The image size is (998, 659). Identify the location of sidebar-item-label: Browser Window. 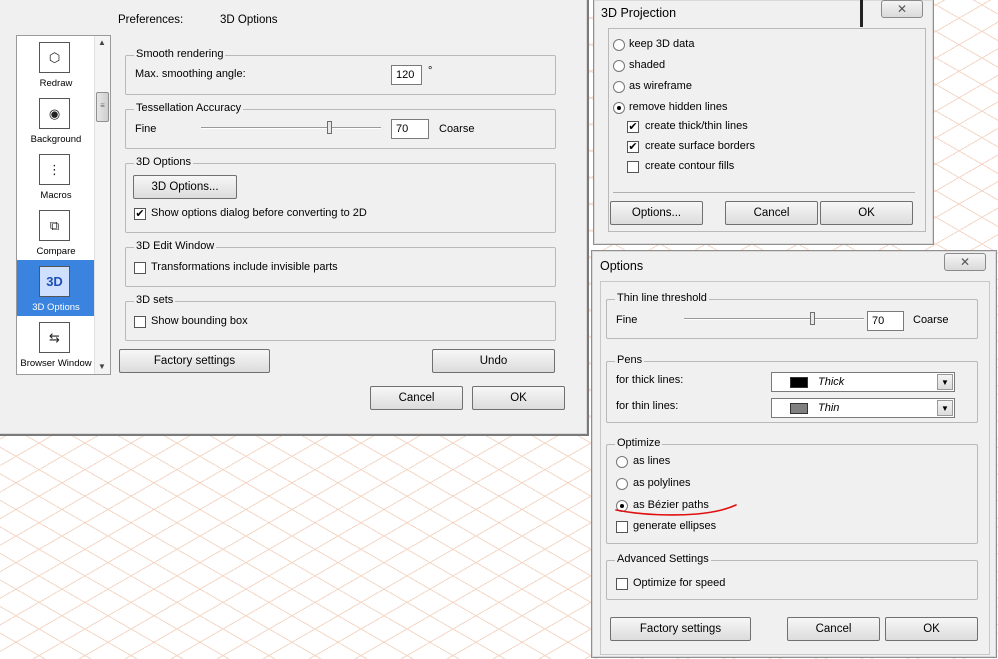
(56, 363).